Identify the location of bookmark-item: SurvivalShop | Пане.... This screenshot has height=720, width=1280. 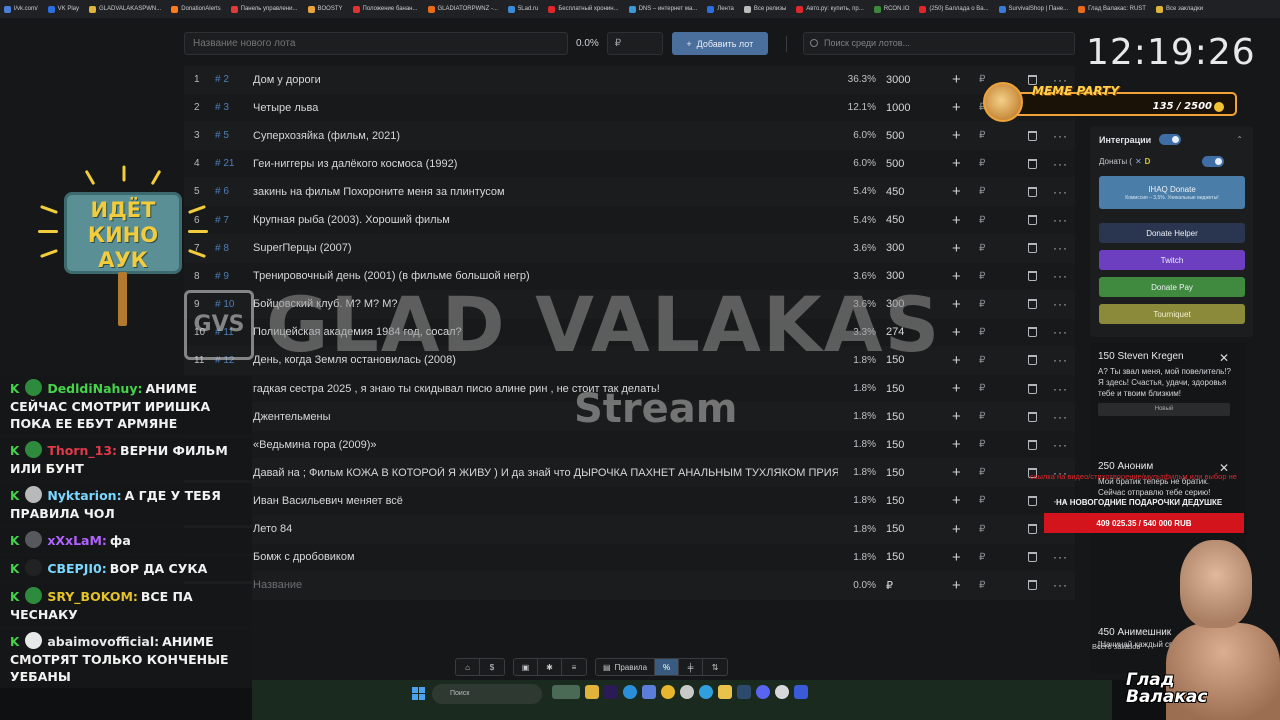
(1033, 9).